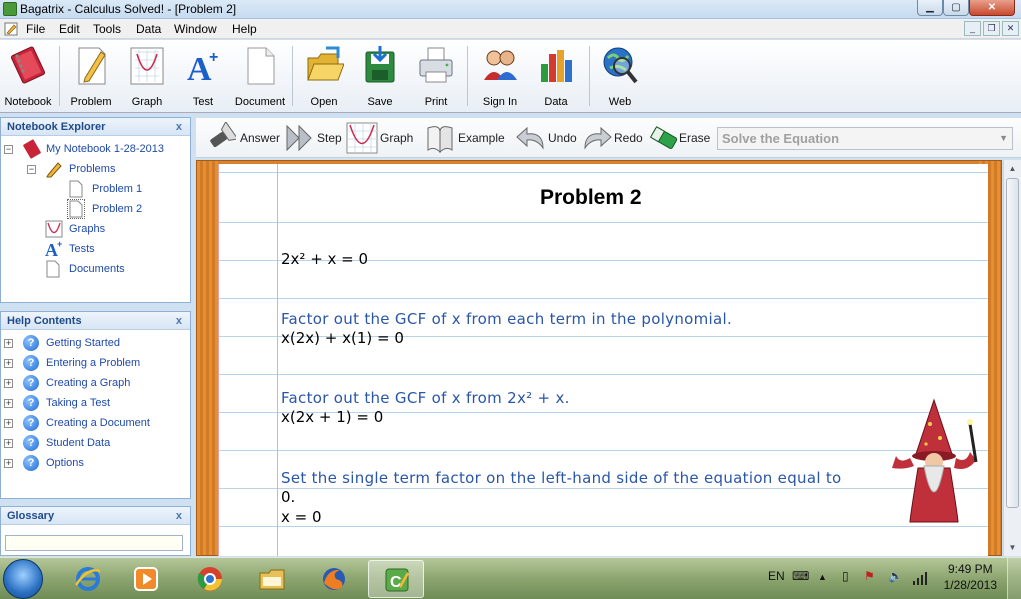  I want to click on tree-item-graphs: Graphs, so click(87, 229).